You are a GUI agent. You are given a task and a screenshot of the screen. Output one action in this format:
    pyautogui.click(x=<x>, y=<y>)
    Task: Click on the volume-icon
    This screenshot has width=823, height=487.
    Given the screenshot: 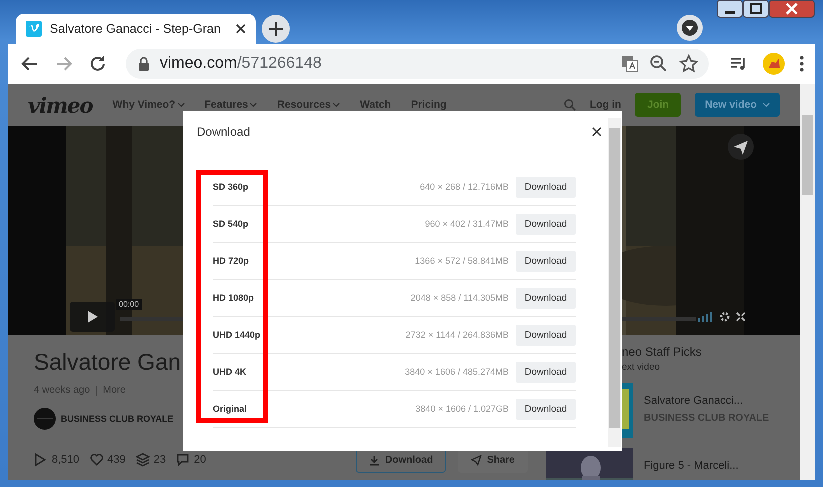 What is the action you would take?
    pyautogui.click(x=706, y=317)
    